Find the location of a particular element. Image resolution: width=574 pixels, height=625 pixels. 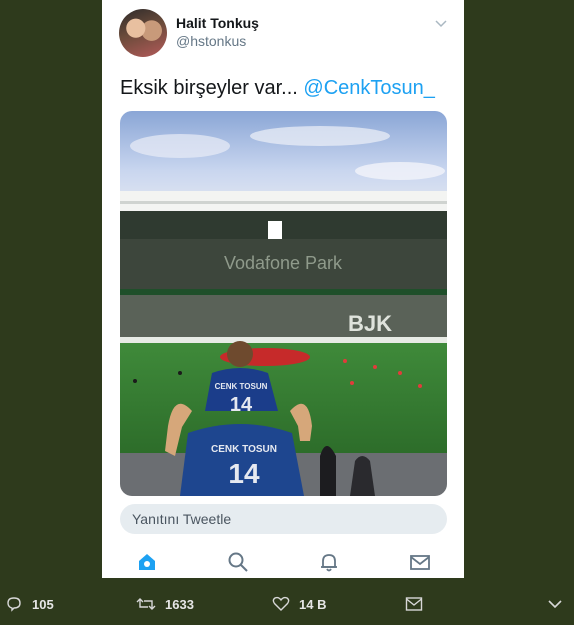

action-bar: 105 1633 14 B is located at coordinates (287, 601).